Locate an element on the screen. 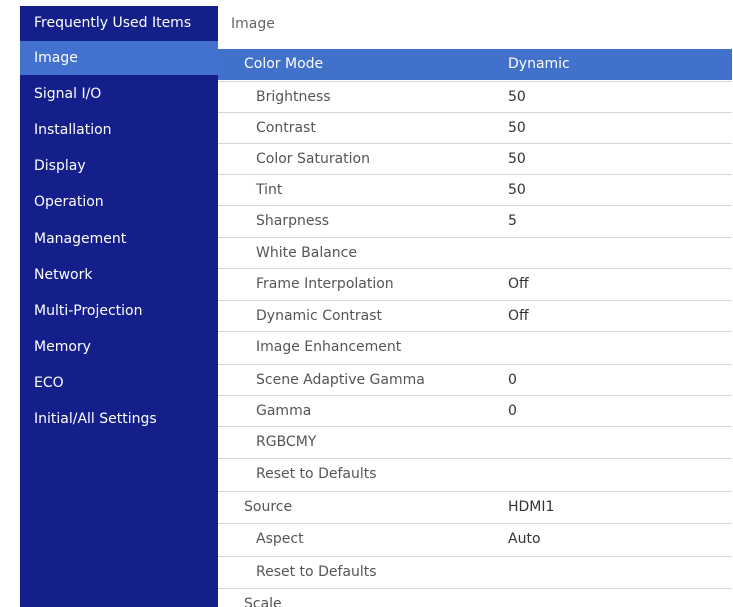 The height and width of the screenshot is (607, 733). setting-value: Auto is located at coordinates (524, 539).